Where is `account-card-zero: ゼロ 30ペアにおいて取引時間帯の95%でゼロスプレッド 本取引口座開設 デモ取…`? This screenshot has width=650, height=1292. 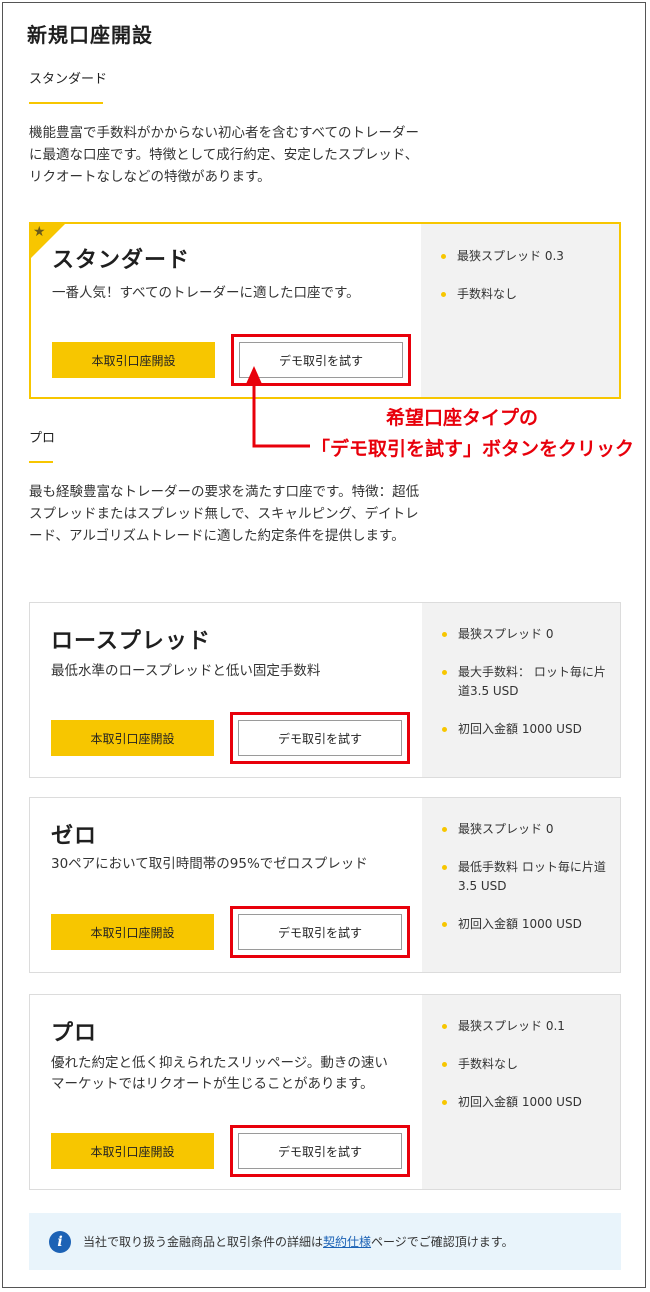
account-card-zero: ゼロ 30ペアにおいて取引時間帯の95%でゼロスプレッド 本取引口座開設 デモ取… is located at coordinates (325, 885).